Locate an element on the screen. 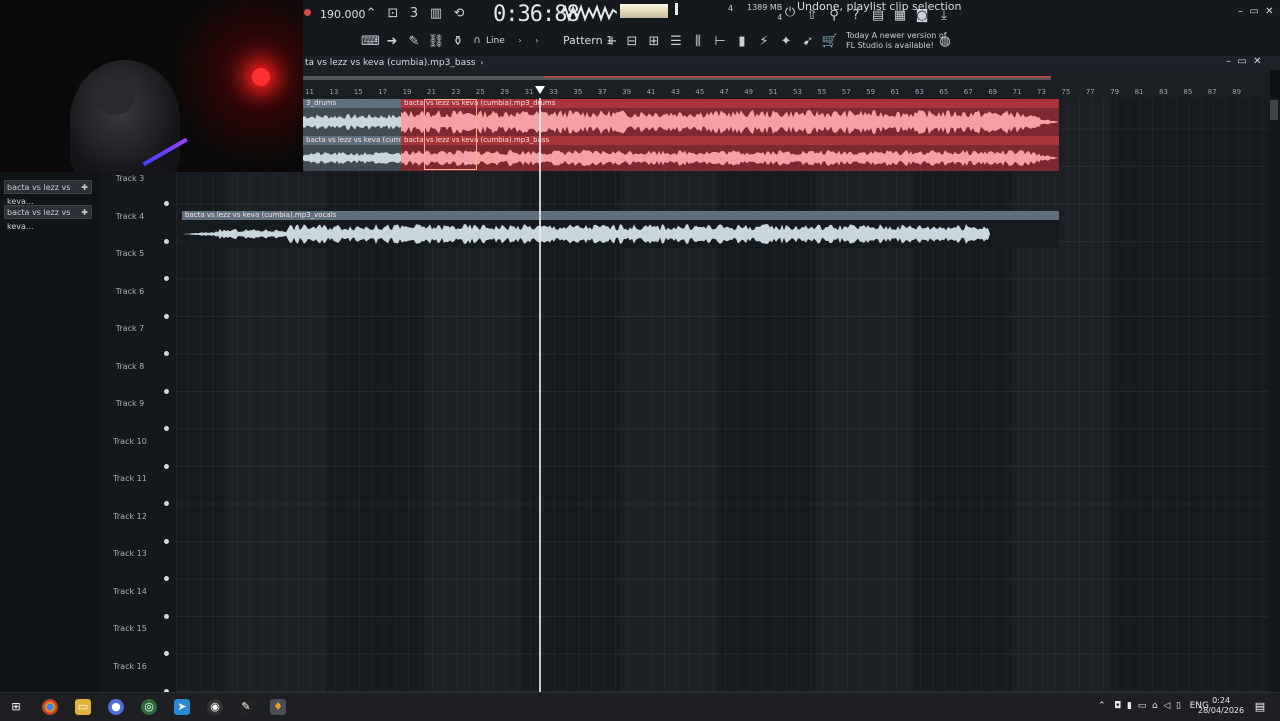 Image resolution: width=1280 pixels, height=721 pixels. browser-icon: ⊢ is located at coordinates (720, 41).